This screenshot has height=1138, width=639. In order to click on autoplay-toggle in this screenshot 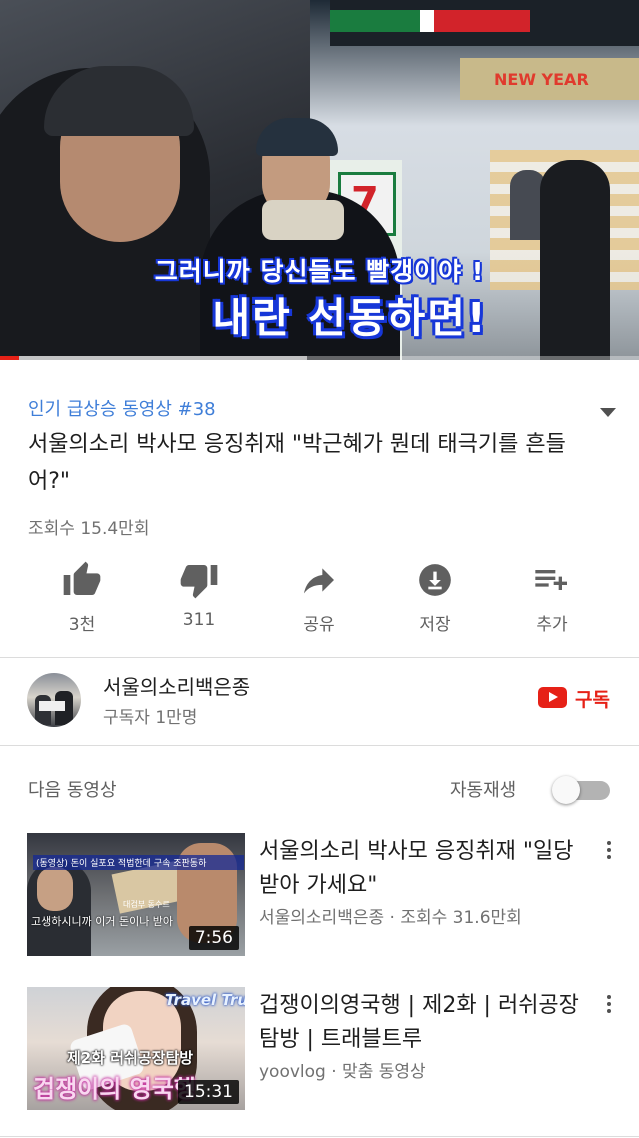, I will do `click(581, 790)`.